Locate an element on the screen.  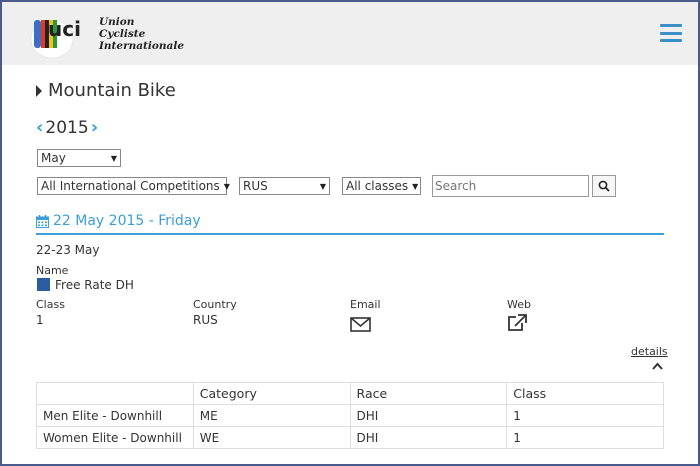
chevron-up-icon is located at coordinates (657, 366).